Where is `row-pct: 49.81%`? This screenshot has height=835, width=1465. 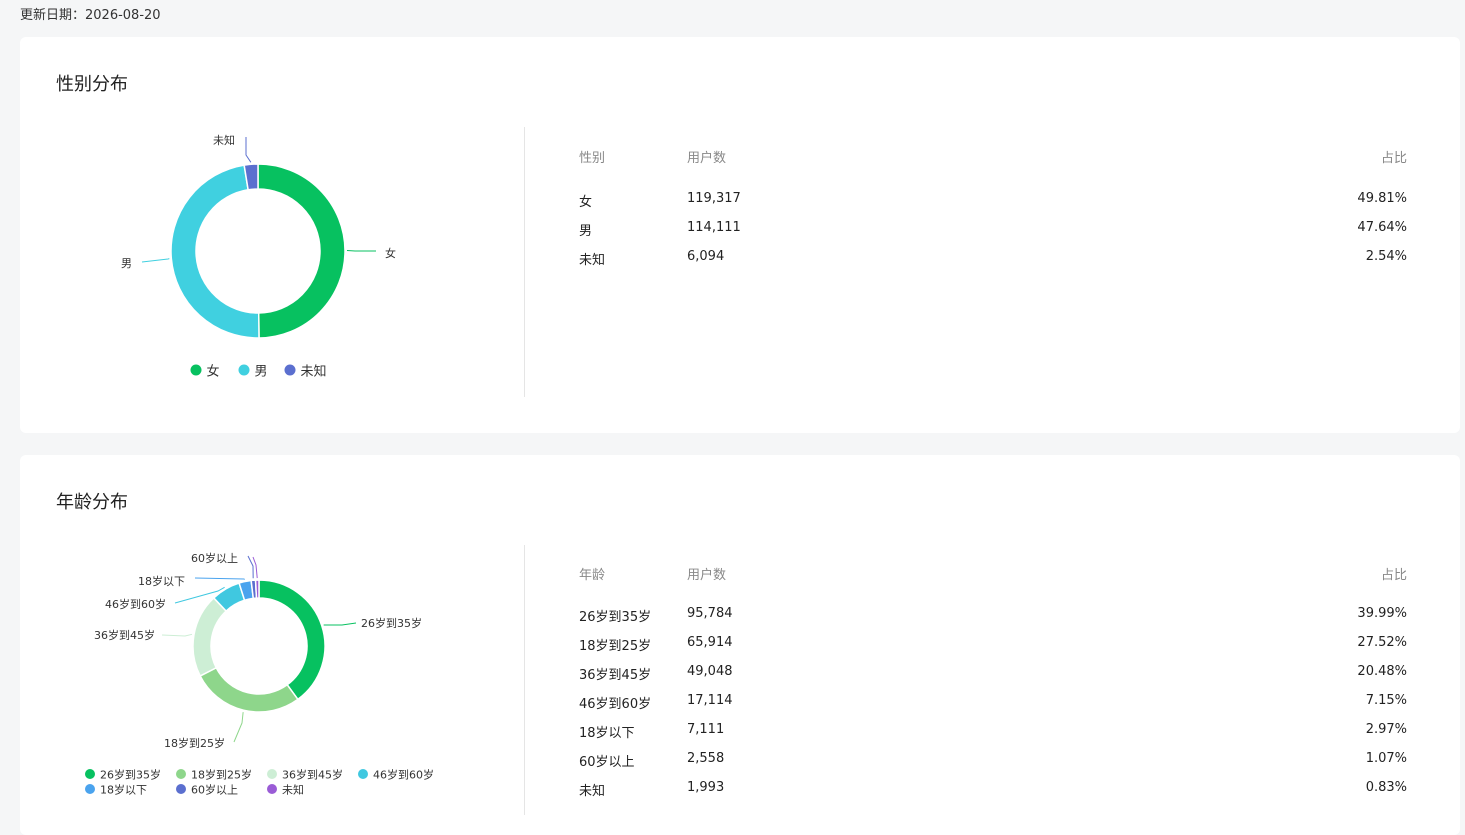 row-pct: 49.81% is located at coordinates (1382, 198).